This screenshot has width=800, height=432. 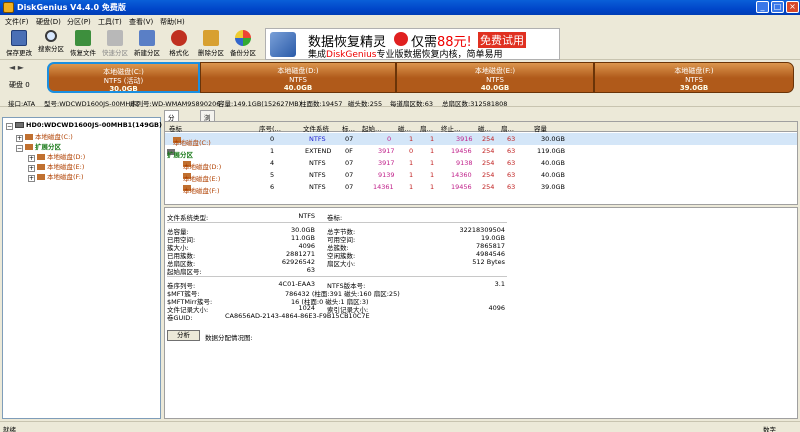 I want to click on menu-disk: 硬盘(D), so click(x=48, y=22).